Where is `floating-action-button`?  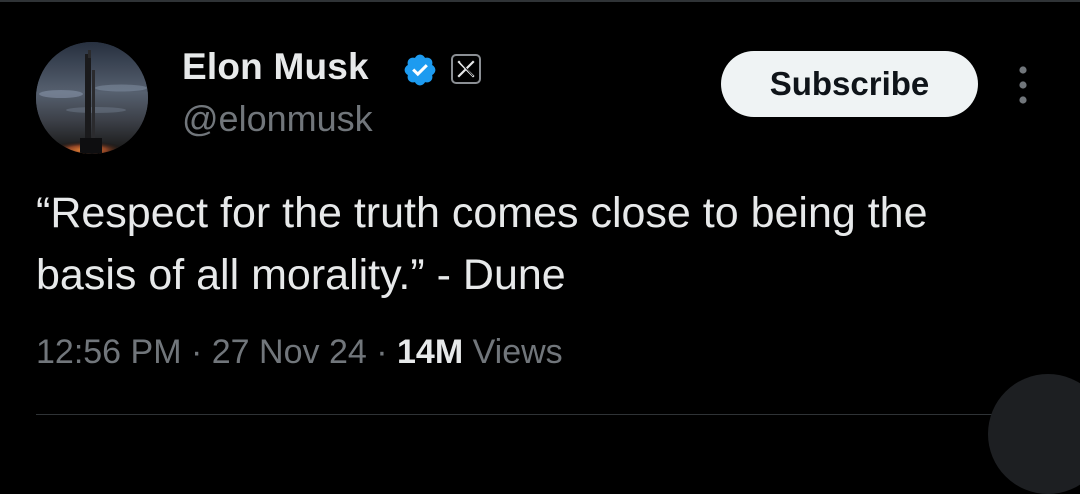
floating-action-button is located at coordinates (1034, 434).